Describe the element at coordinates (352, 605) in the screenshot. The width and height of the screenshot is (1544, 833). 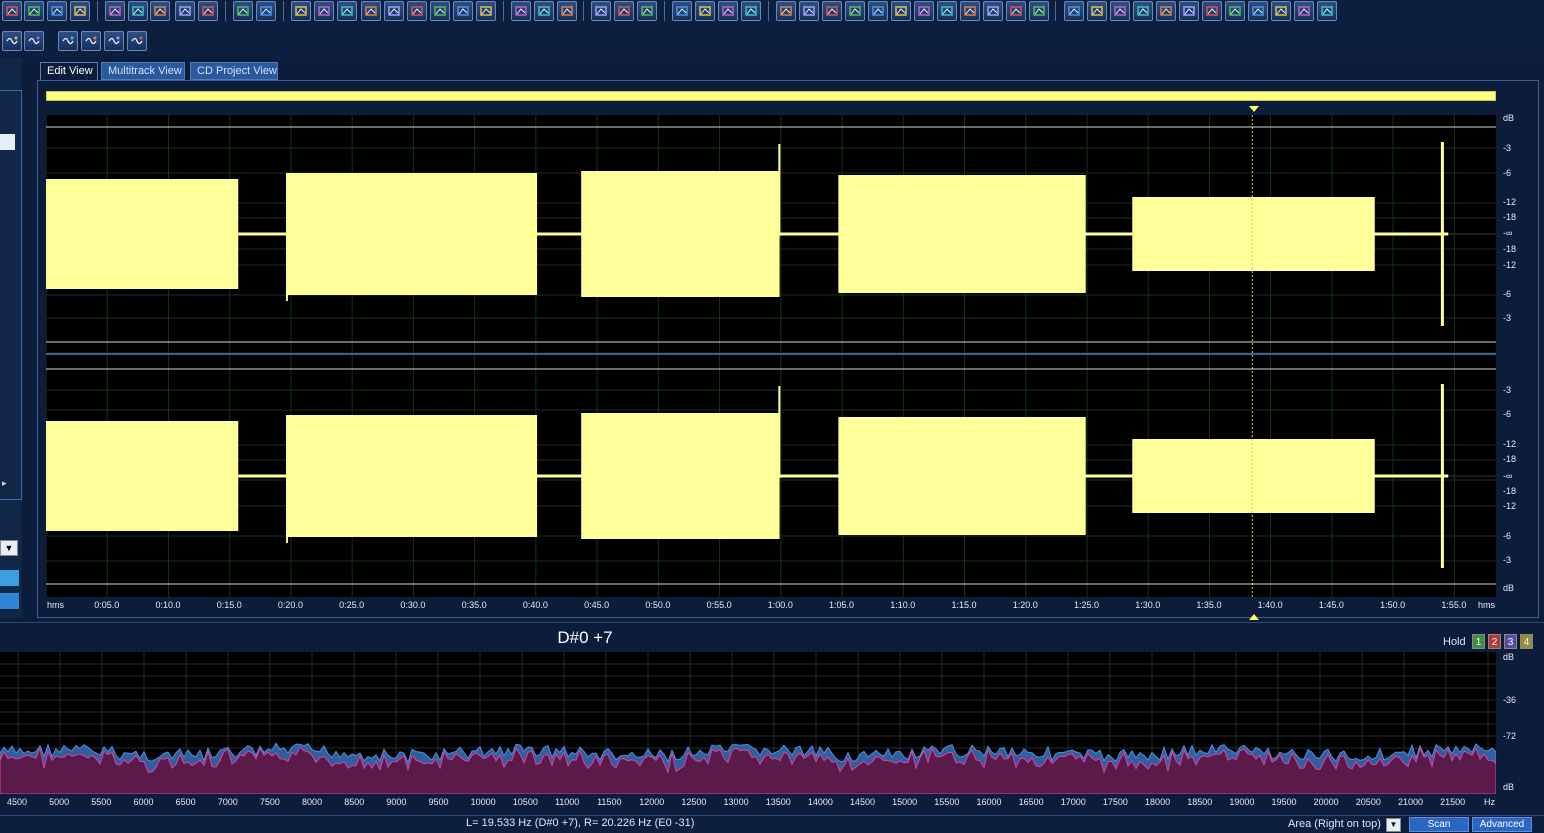
I see `time-label: 0:25.0` at that location.